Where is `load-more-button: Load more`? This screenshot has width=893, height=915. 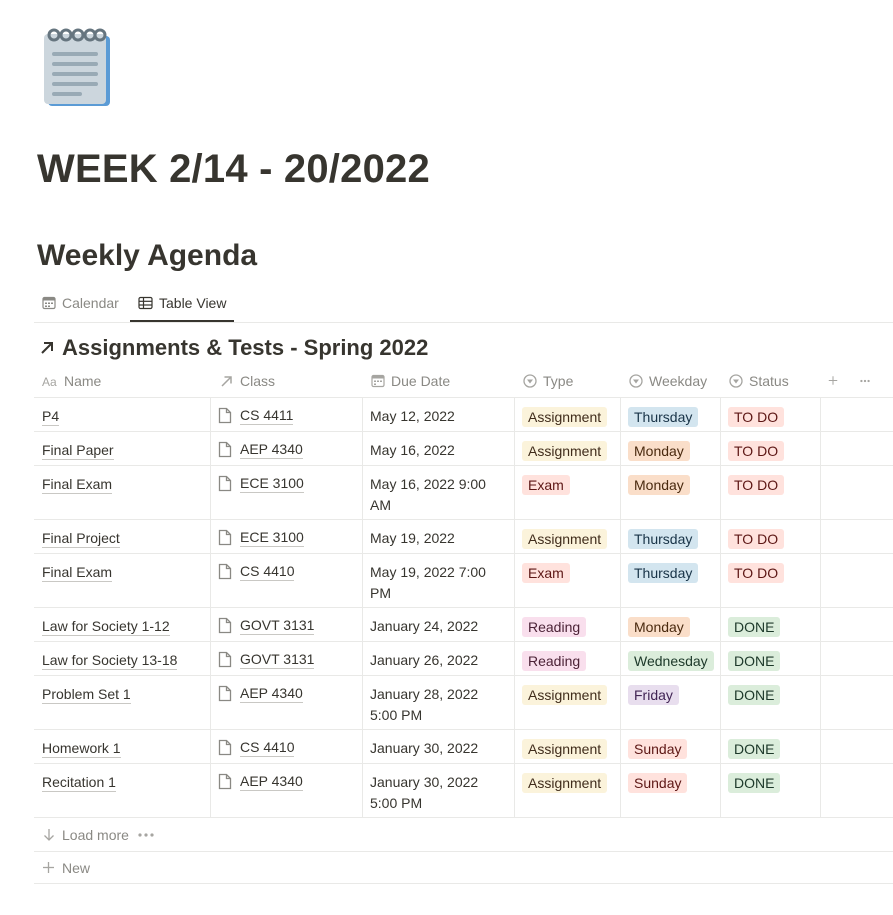
load-more-button: Load more is located at coordinates (463, 835).